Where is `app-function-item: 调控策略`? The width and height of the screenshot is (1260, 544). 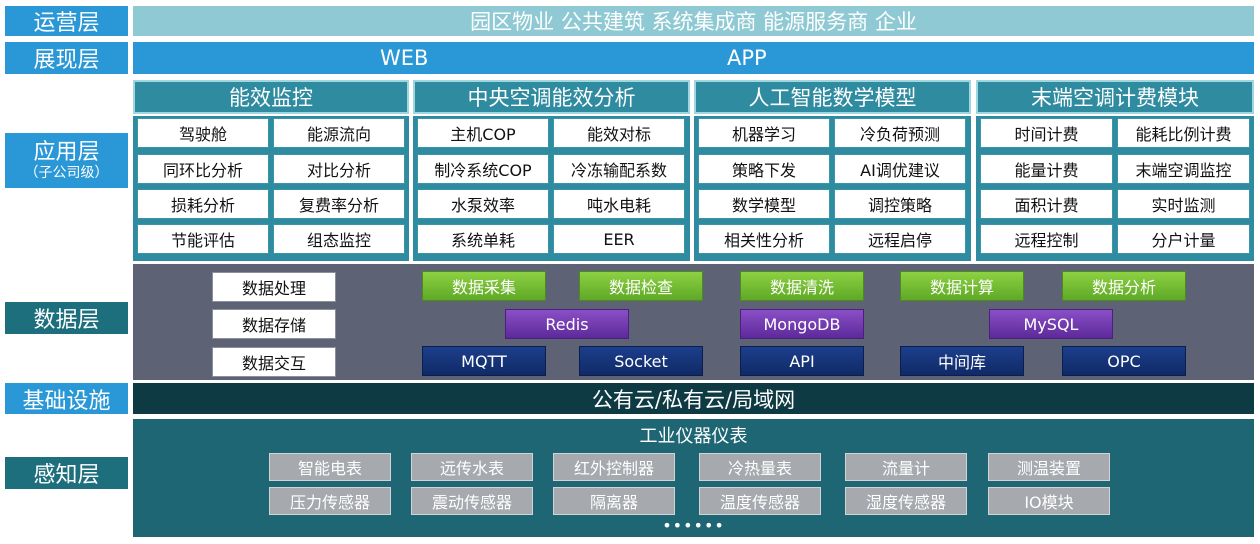 app-function-item: 调控策略 is located at coordinates (900, 204).